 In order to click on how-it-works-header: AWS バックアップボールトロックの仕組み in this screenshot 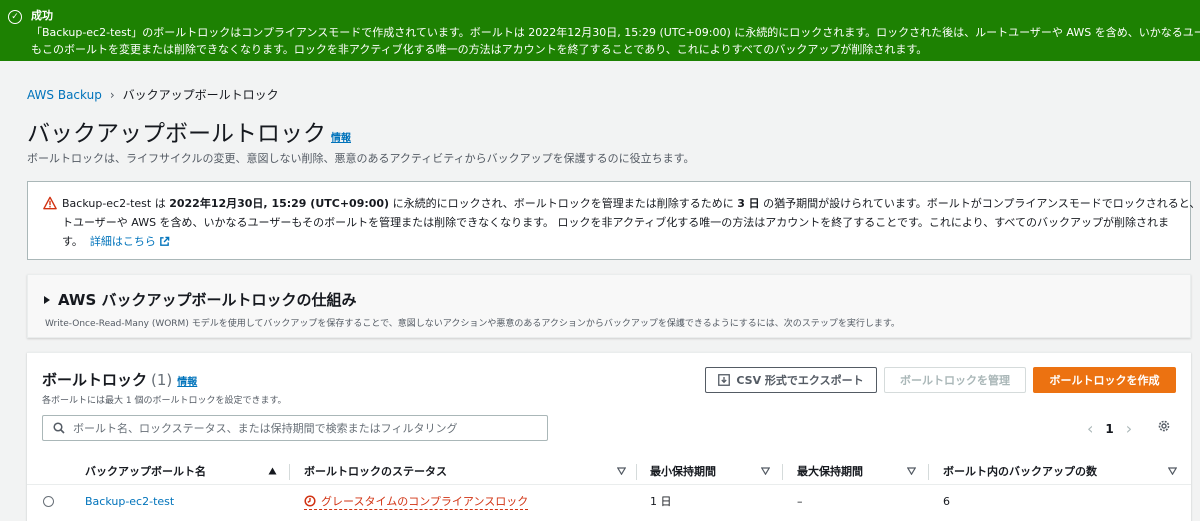, I will do `click(609, 299)`.